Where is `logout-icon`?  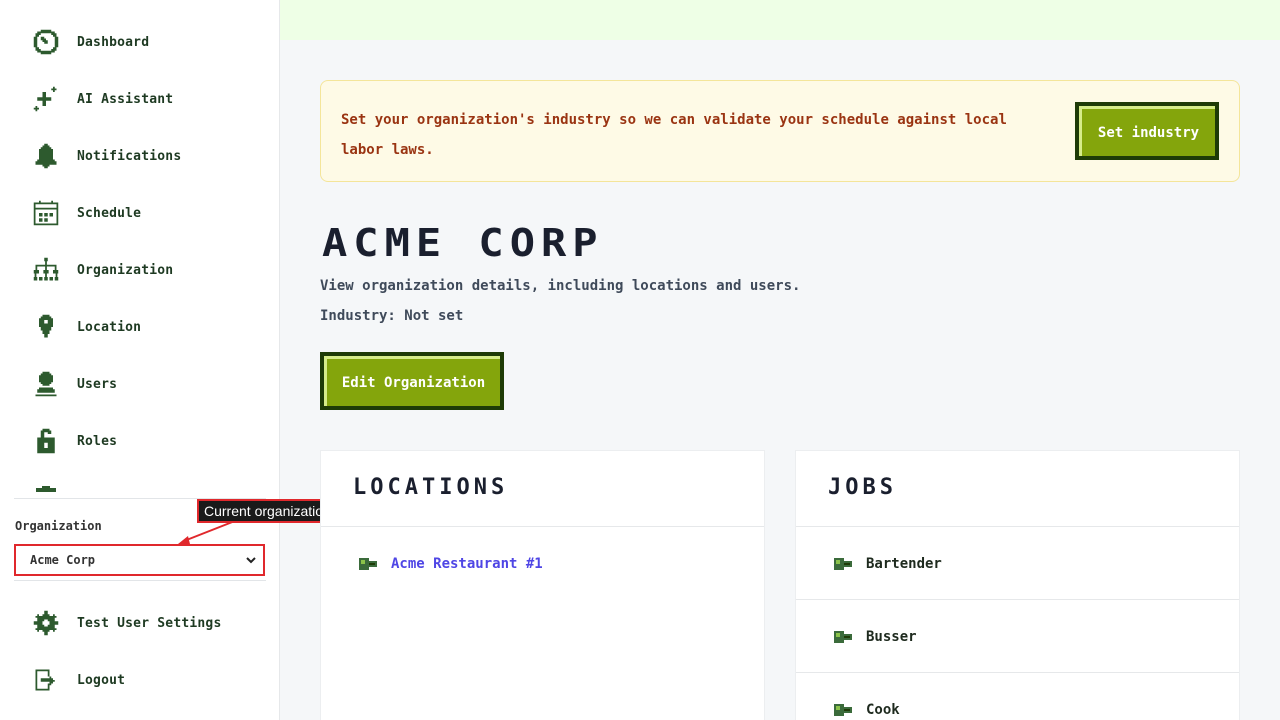
logout-icon is located at coordinates (46, 680).